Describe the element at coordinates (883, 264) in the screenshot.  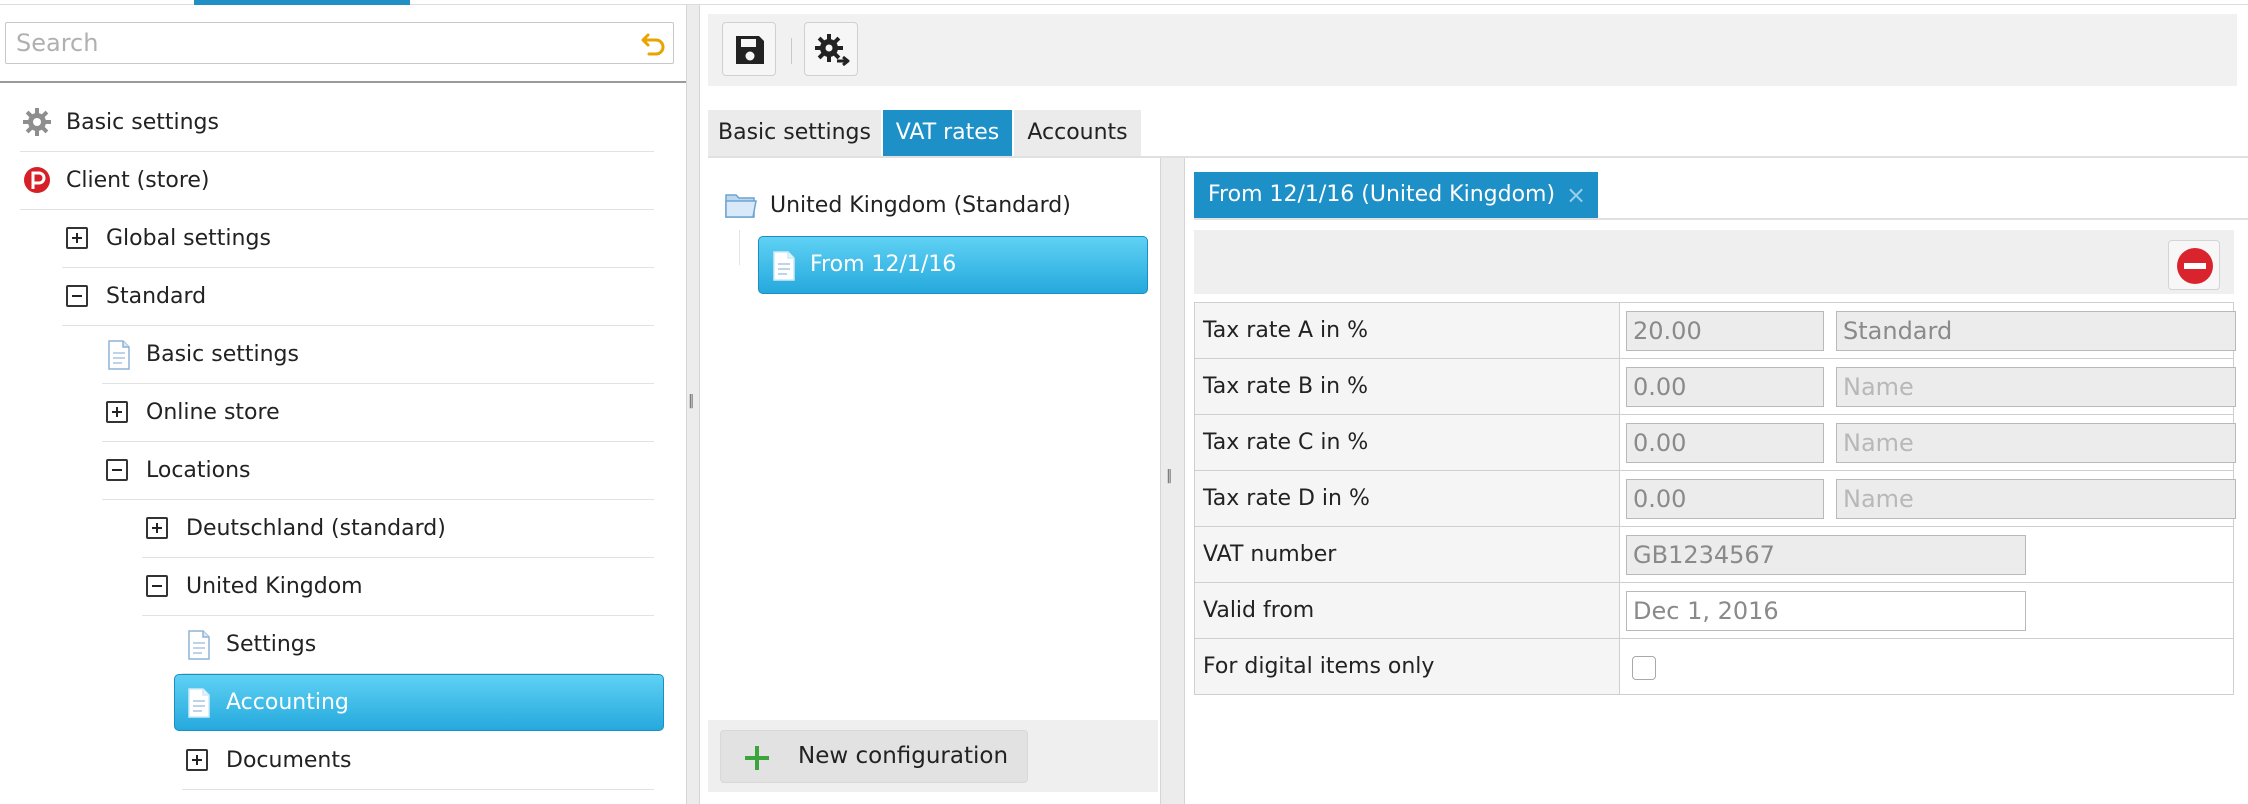
I see `config-item-label: From 12/1/16` at that location.